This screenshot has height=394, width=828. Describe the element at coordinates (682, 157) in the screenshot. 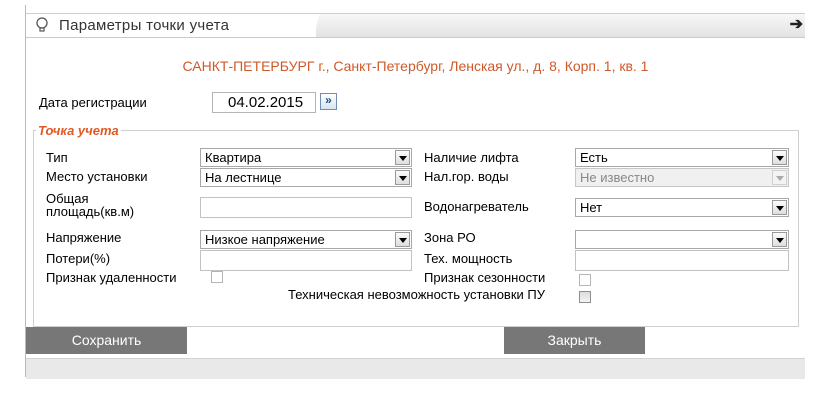

I see `lift-select: Есть` at that location.